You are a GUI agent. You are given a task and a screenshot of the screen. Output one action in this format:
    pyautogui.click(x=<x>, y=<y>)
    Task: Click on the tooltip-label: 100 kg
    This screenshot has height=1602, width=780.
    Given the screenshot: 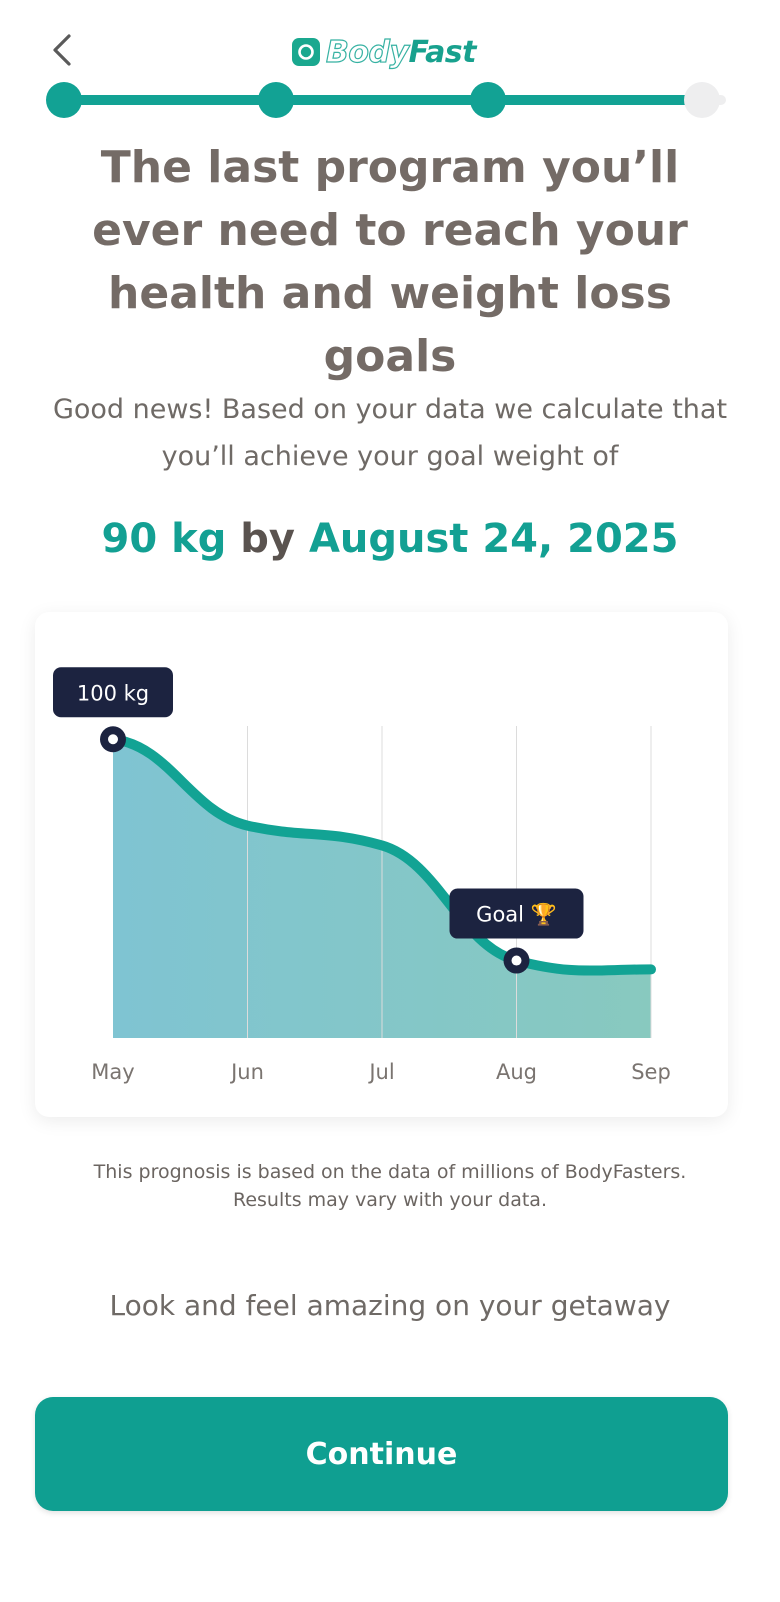 What is the action you would take?
    pyautogui.click(x=113, y=693)
    